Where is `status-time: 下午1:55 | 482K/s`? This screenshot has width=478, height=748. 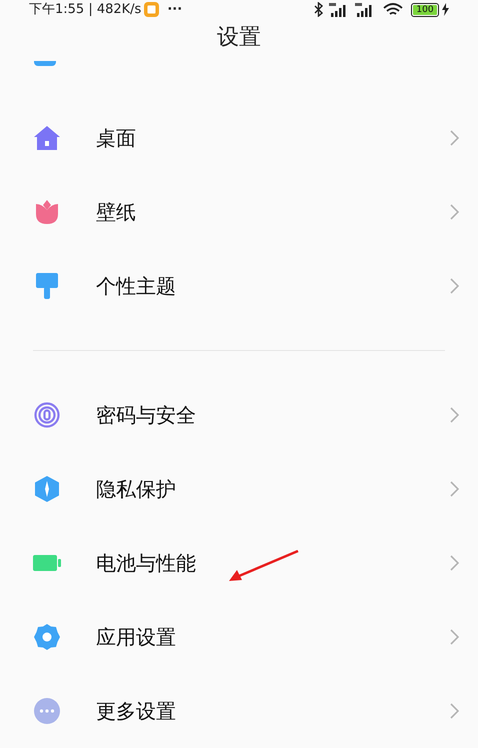
status-time: 下午1:55 | 482K/s is located at coordinates (85, 10).